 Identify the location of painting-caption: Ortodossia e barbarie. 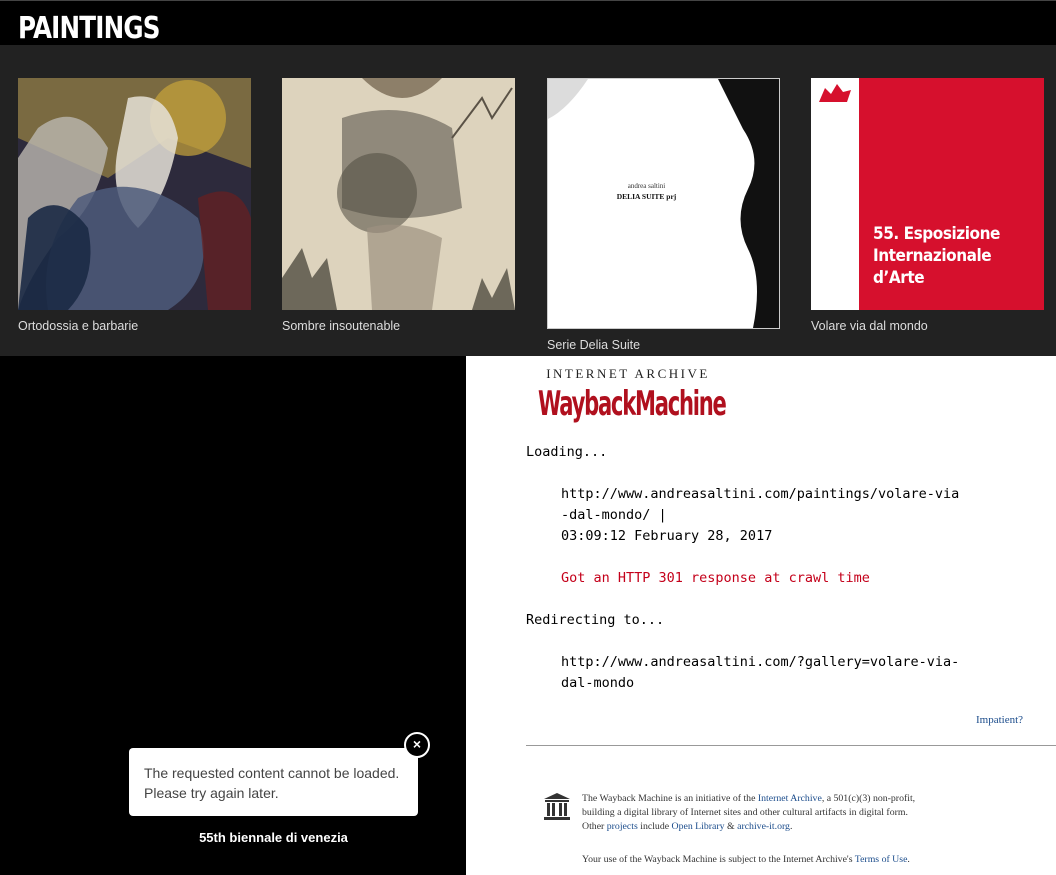
(78, 326).